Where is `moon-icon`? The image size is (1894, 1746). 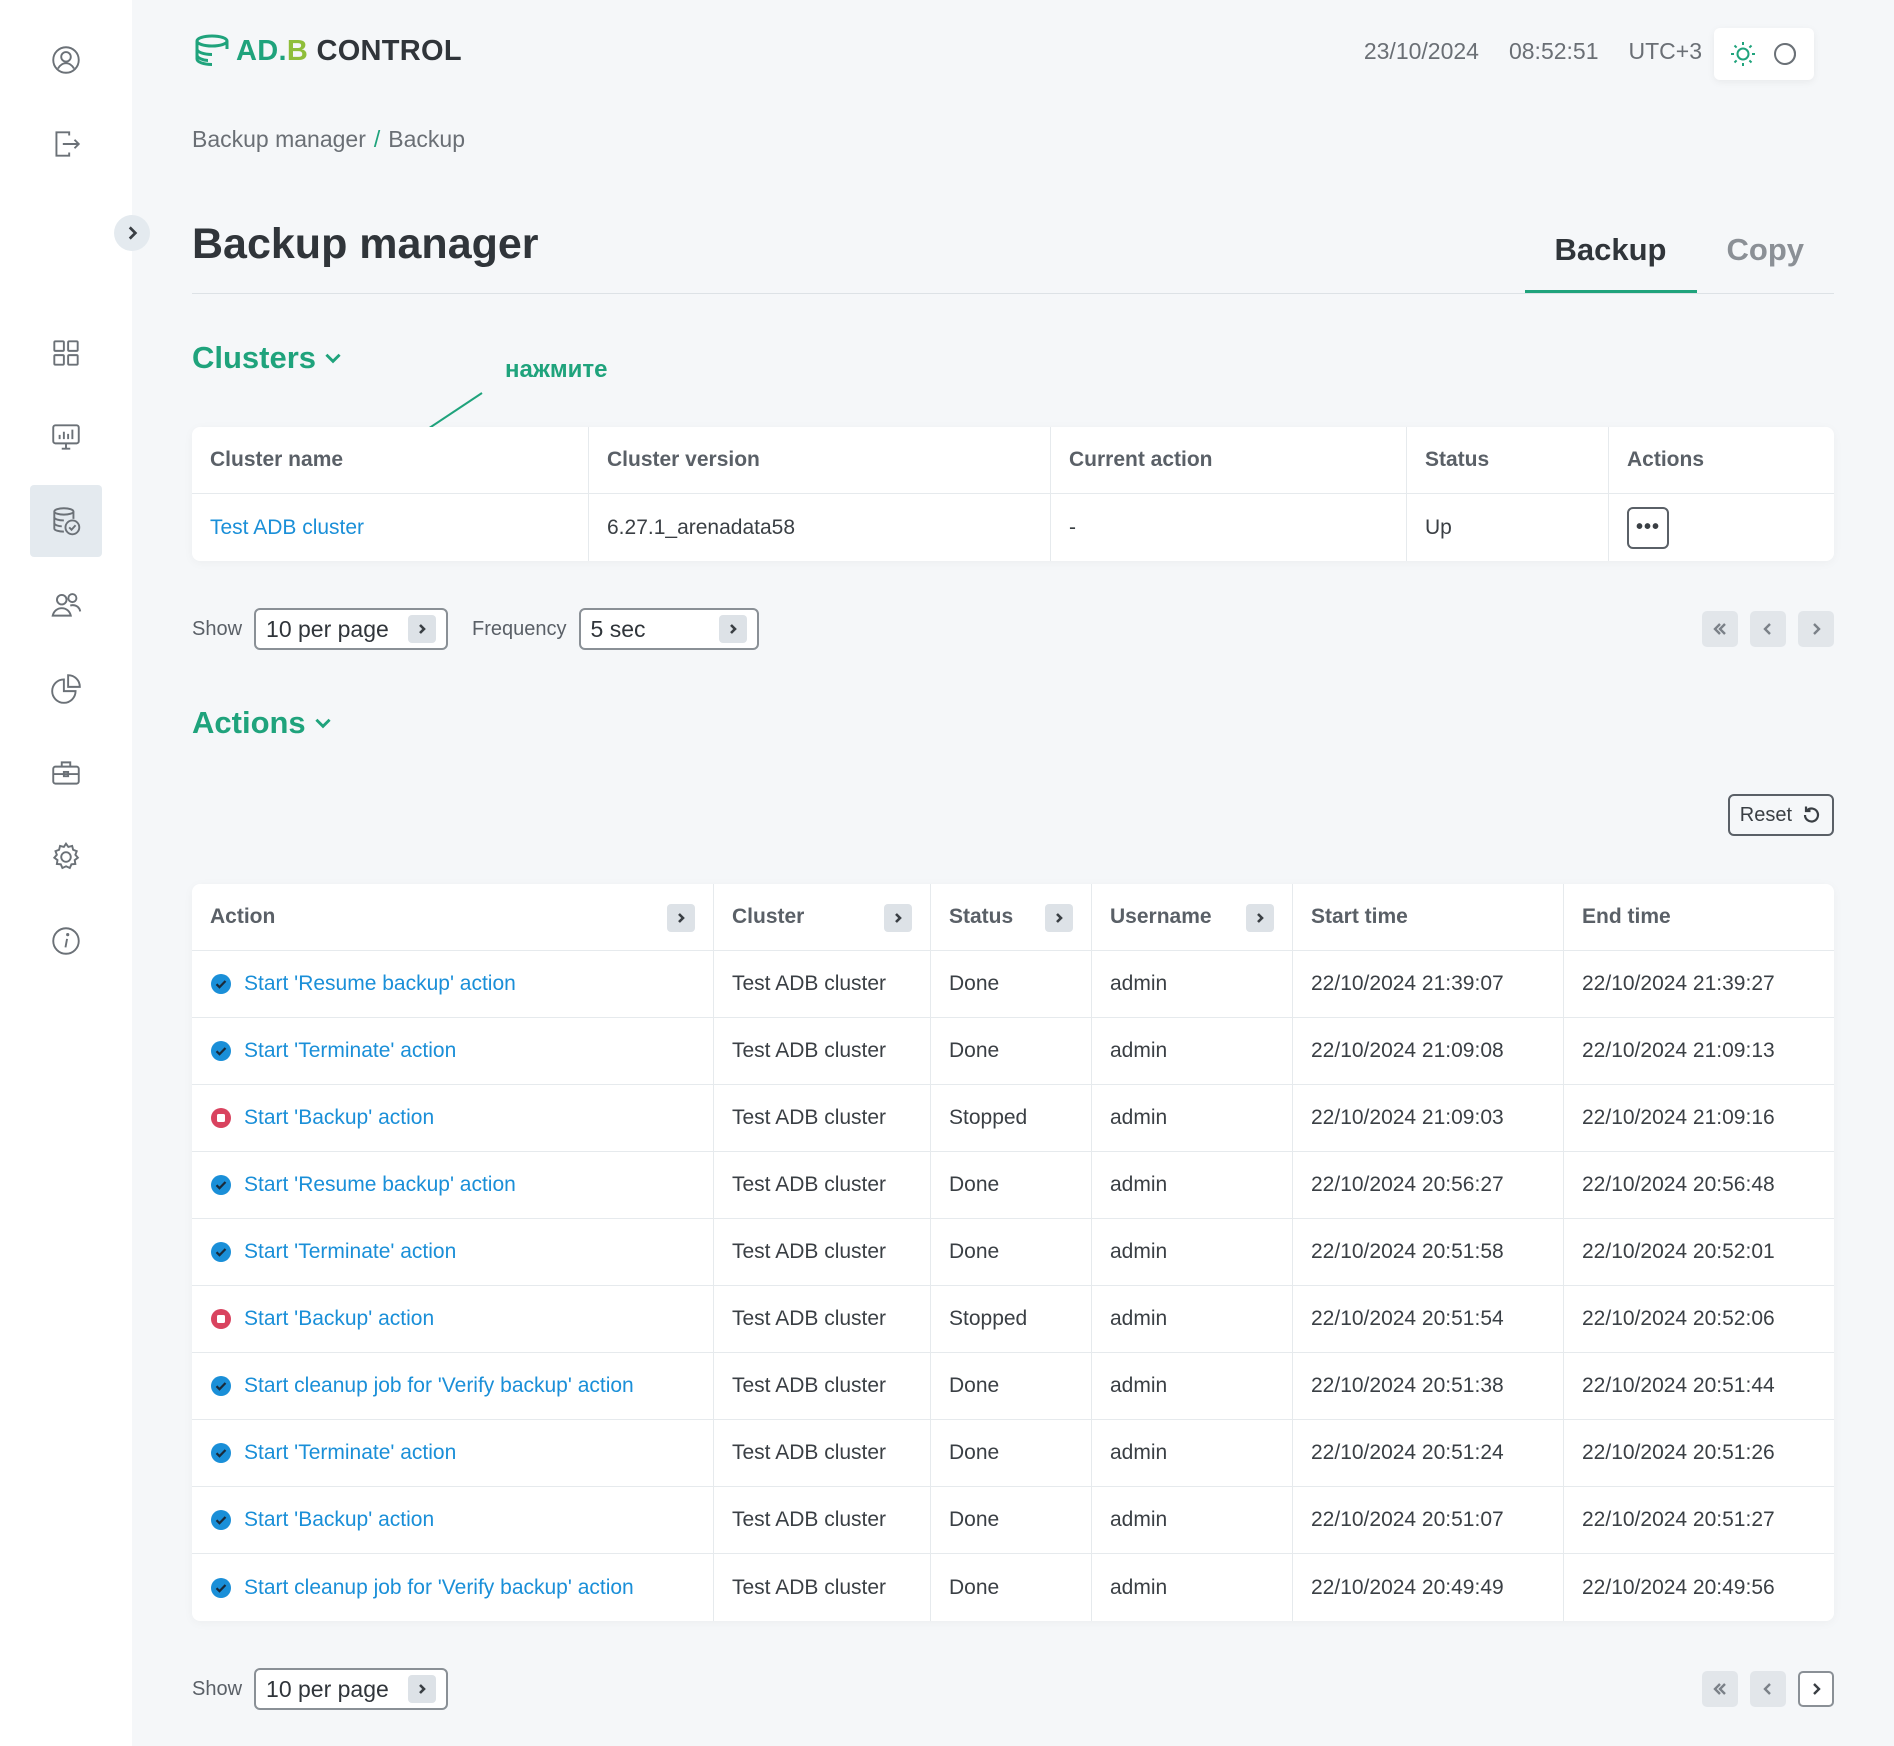
moon-icon is located at coordinates (1785, 54).